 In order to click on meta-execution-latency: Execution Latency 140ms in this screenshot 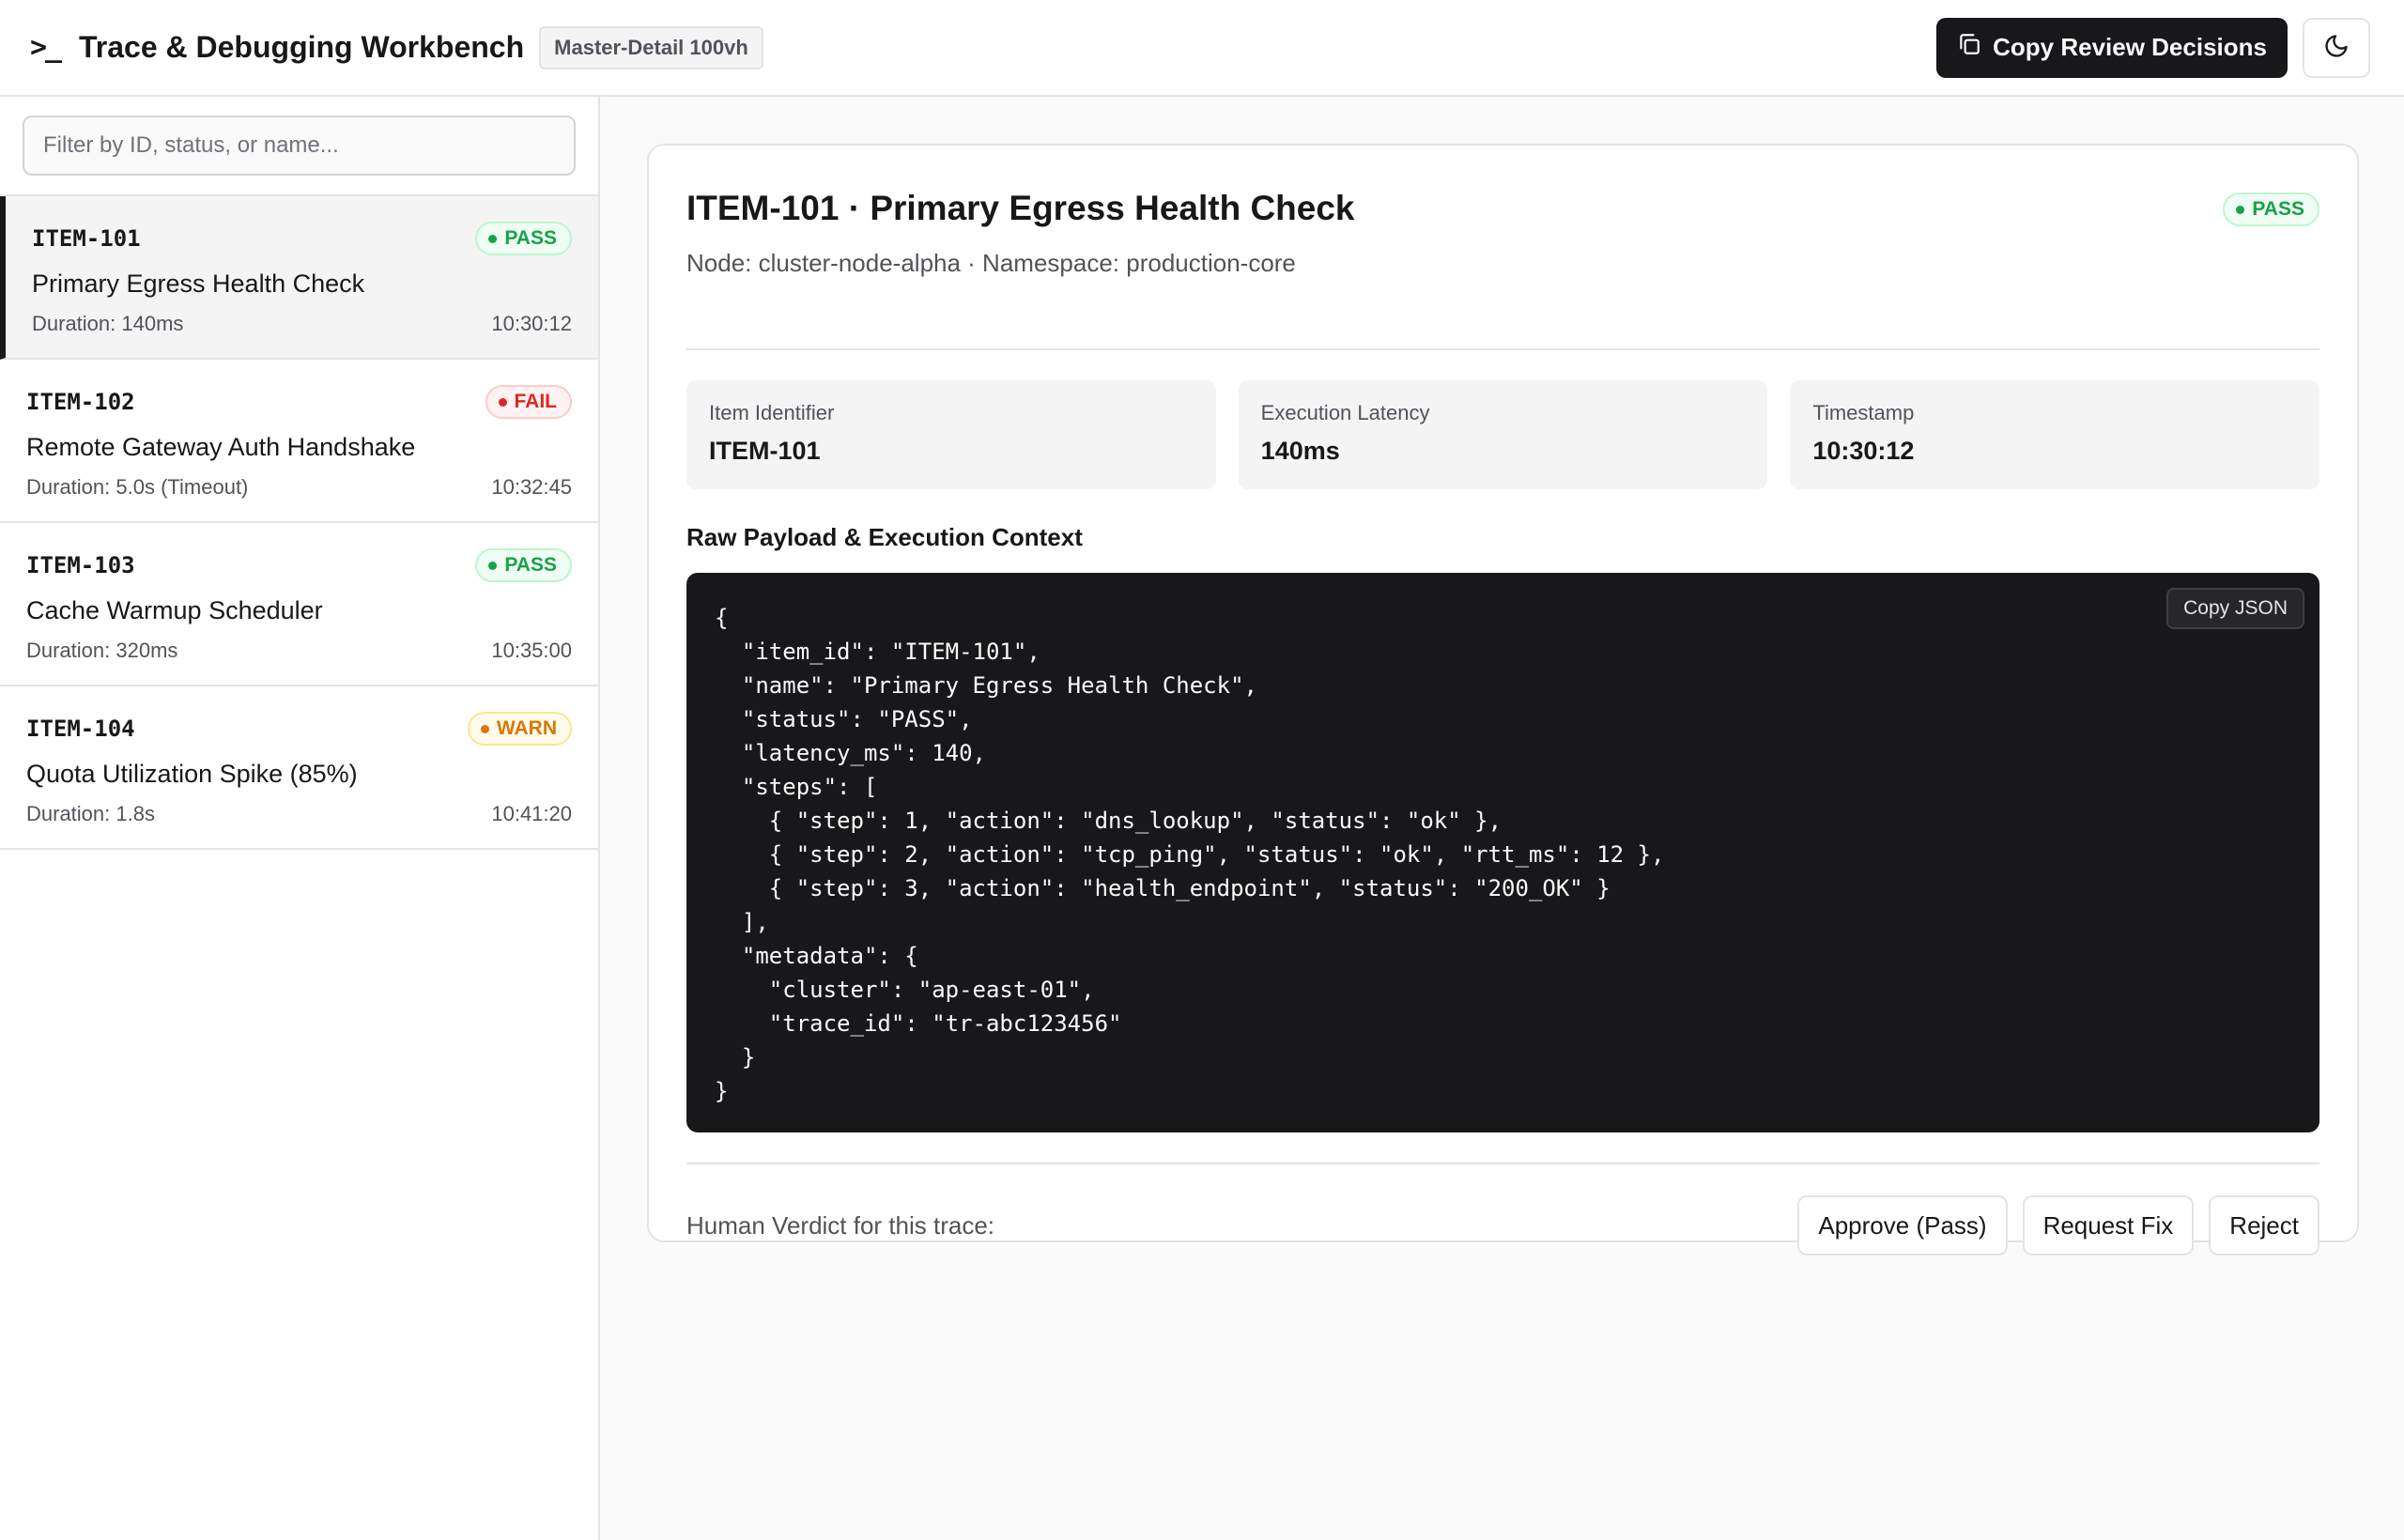, I will do `click(1503, 434)`.